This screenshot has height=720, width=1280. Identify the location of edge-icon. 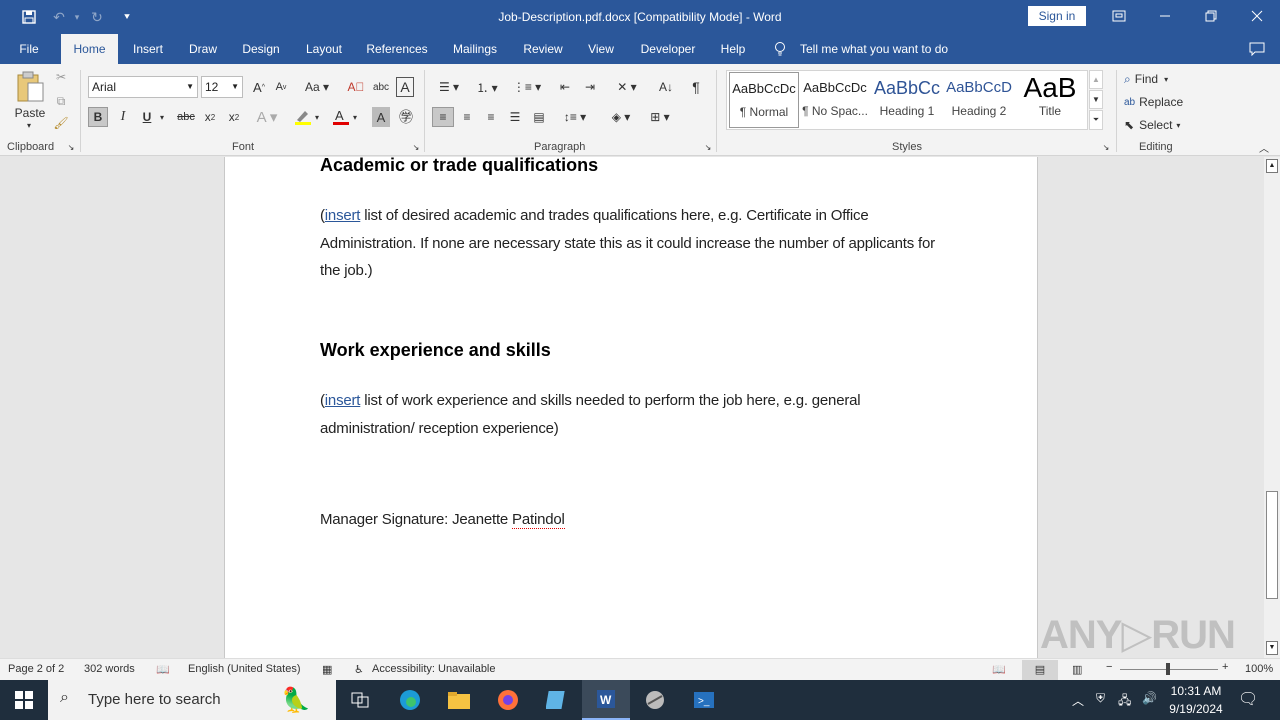
(410, 700).